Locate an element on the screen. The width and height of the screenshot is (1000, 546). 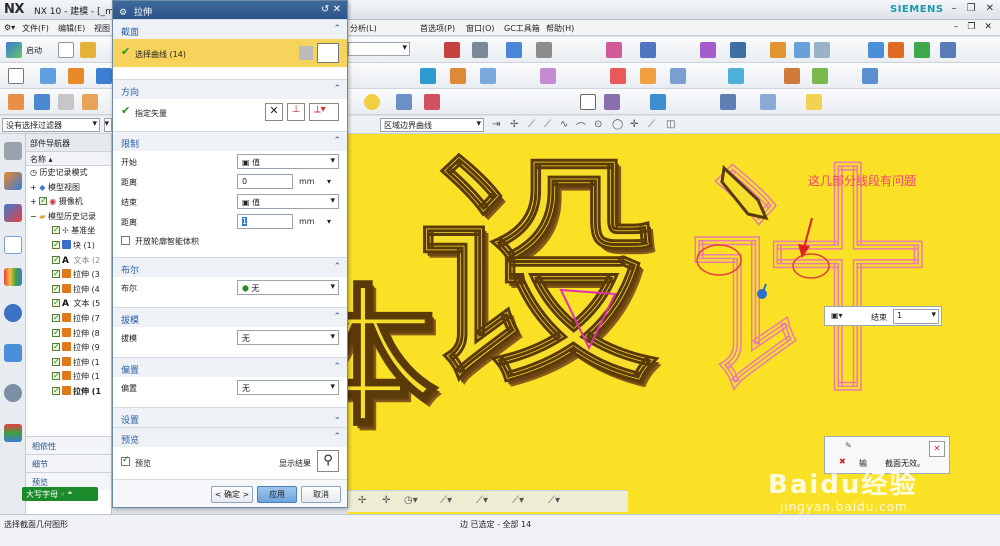
layer-icon is located at coordinates (614, 50).